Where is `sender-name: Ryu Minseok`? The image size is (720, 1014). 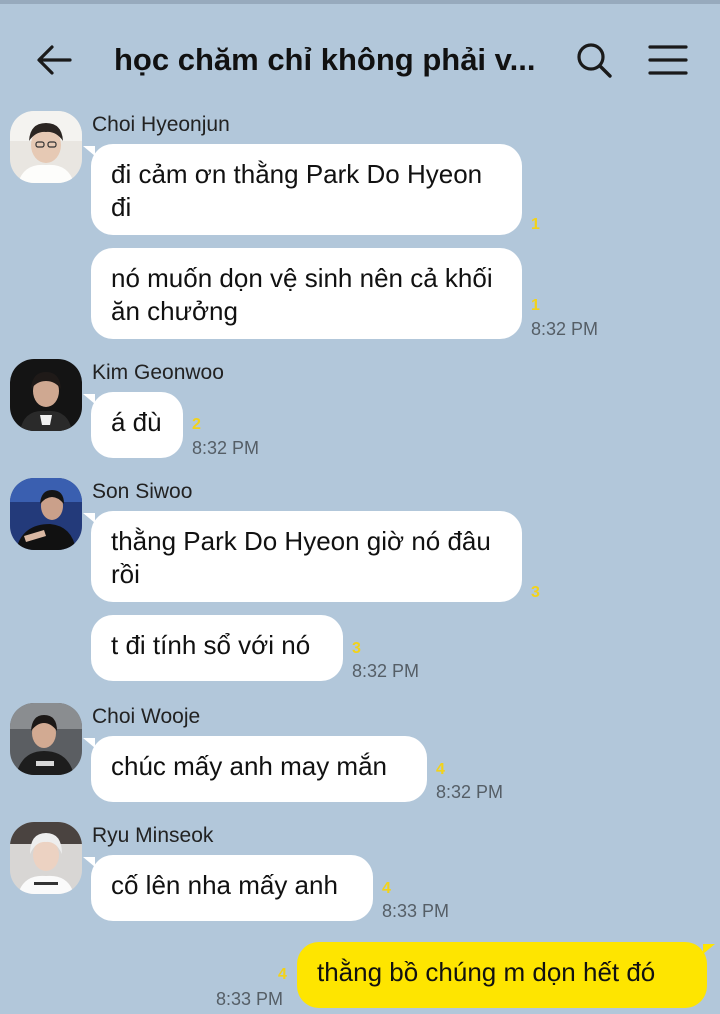 sender-name: Ryu Minseok is located at coordinates (153, 835).